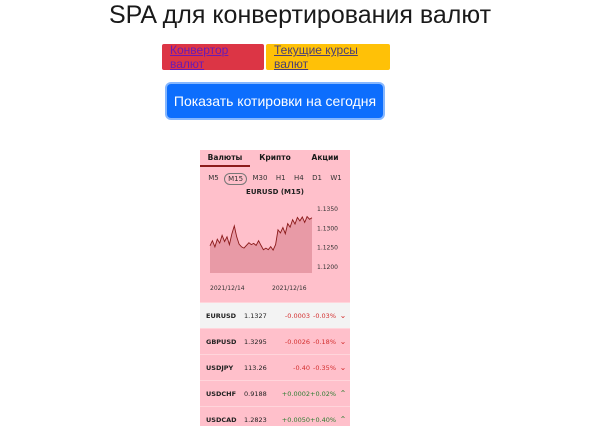 Image resolution: width=600 pixels, height=426 pixels. Describe the element at coordinates (325, 158) in the screenshot. I see `tab-stocks: Акции` at that location.